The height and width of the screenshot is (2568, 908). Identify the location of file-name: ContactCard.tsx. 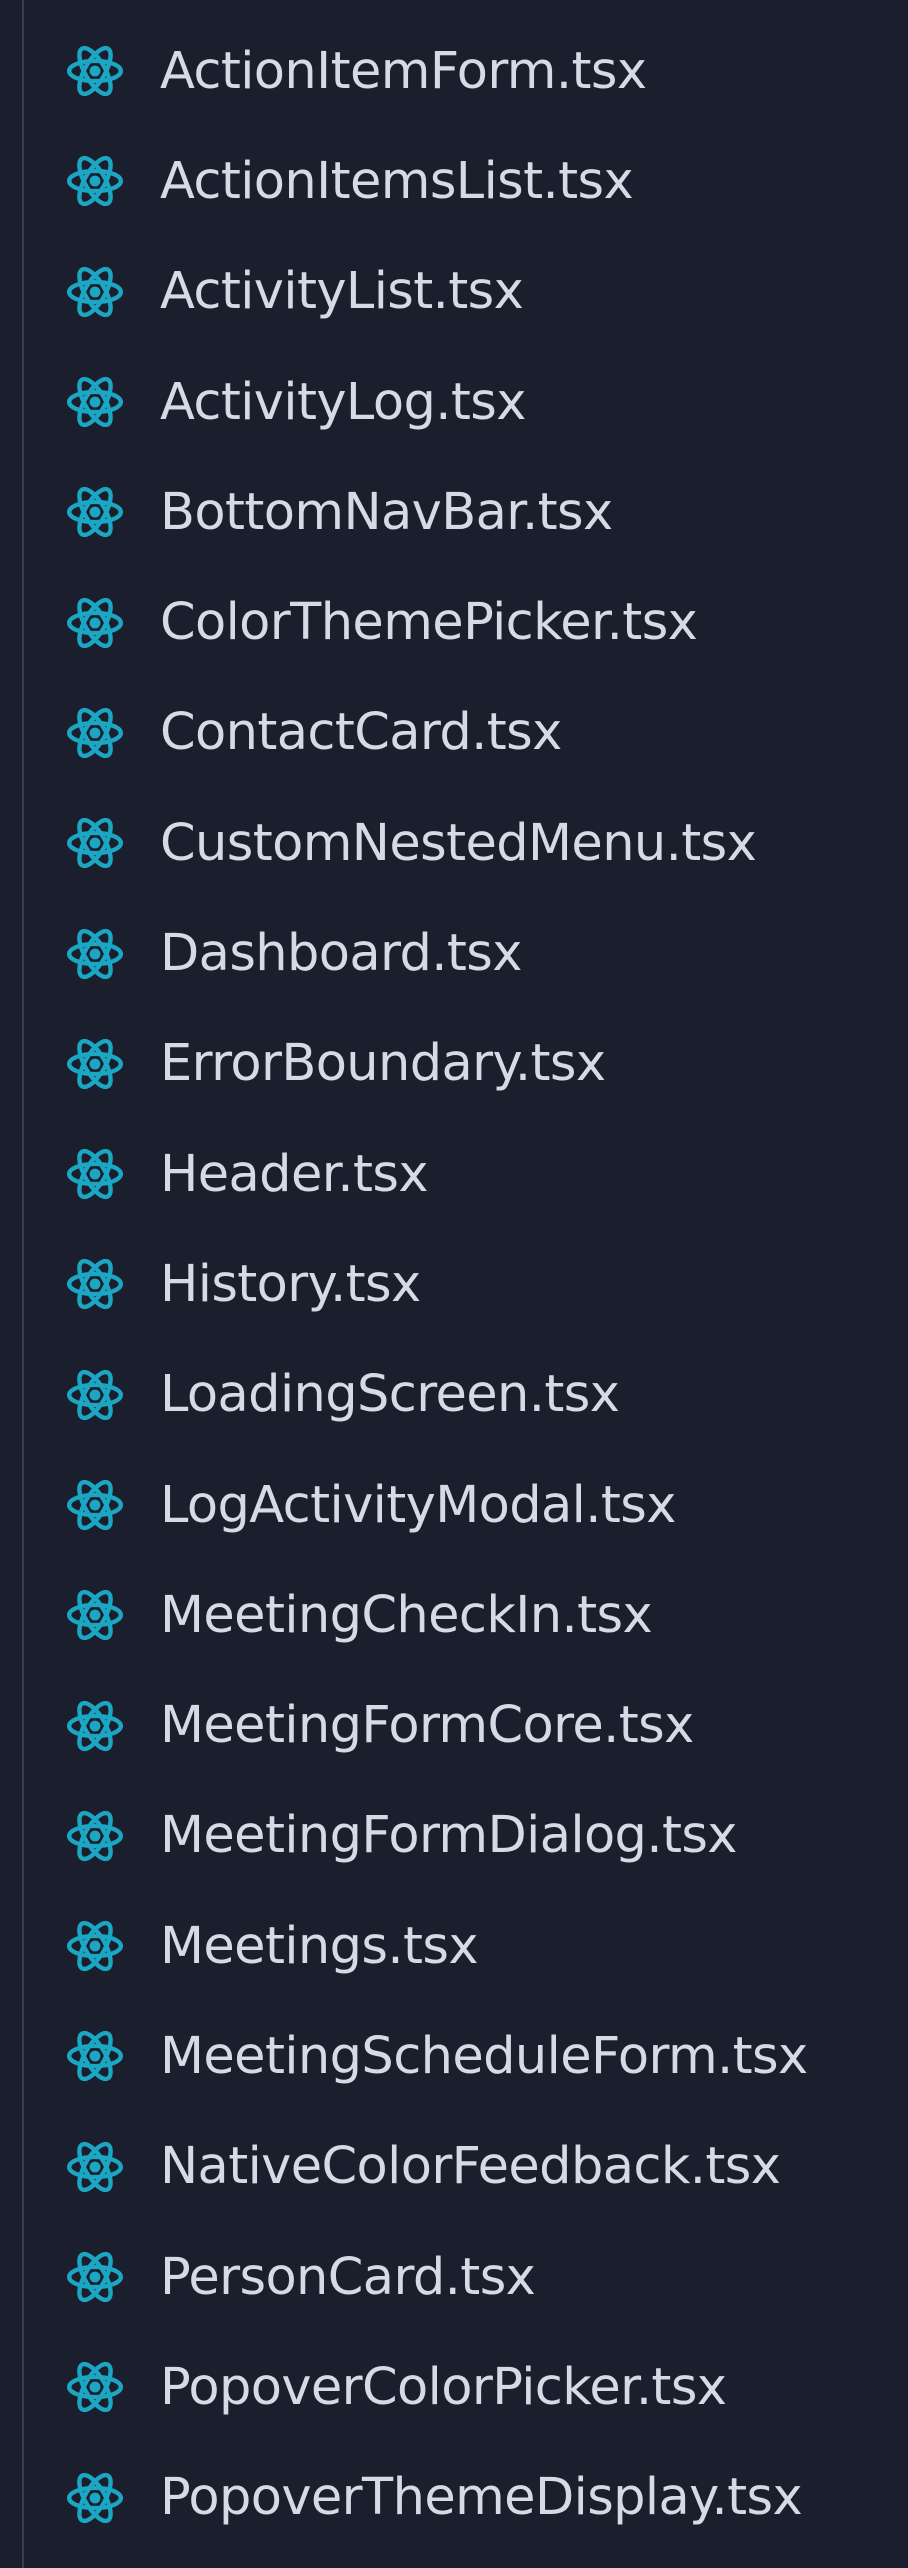
(361, 733).